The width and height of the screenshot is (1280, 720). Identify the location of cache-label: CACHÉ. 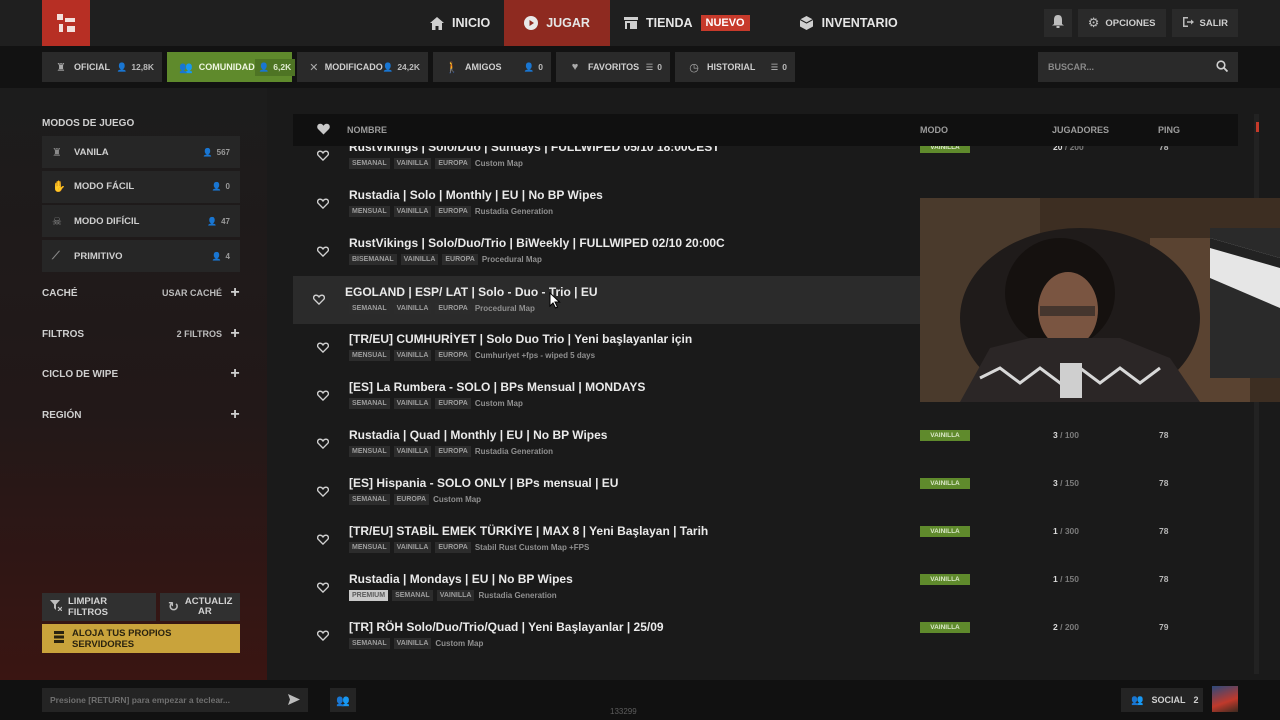
(60, 293).